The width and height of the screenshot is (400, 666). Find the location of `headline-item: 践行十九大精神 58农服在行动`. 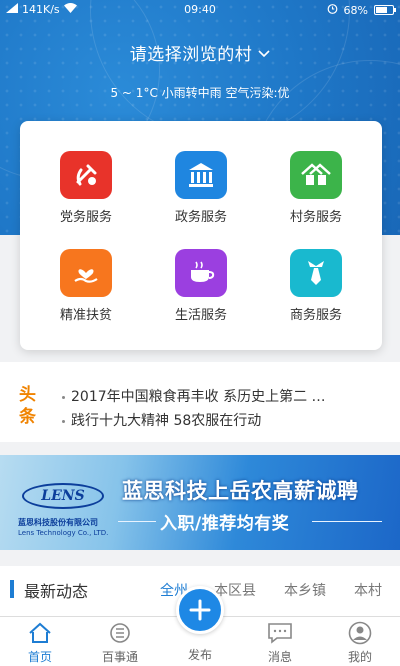

headline-item: 践行十九大精神 58农服在行动 is located at coordinates (161, 420).